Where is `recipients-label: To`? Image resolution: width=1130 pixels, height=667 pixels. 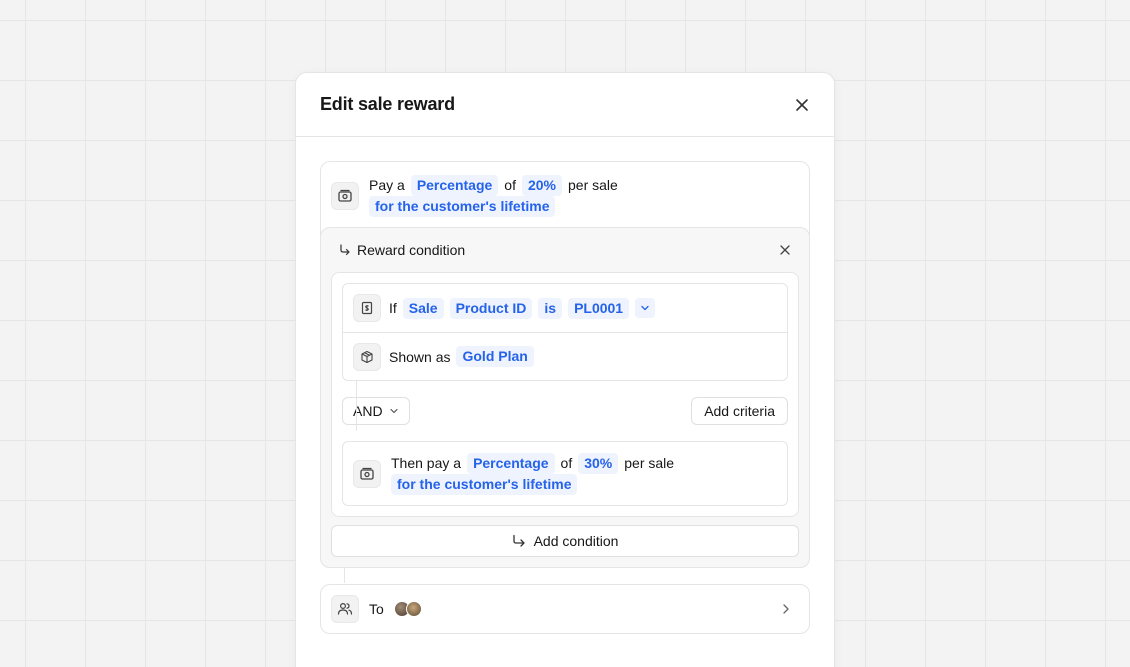
recipients-label: To is located at coordinates (376, 609).